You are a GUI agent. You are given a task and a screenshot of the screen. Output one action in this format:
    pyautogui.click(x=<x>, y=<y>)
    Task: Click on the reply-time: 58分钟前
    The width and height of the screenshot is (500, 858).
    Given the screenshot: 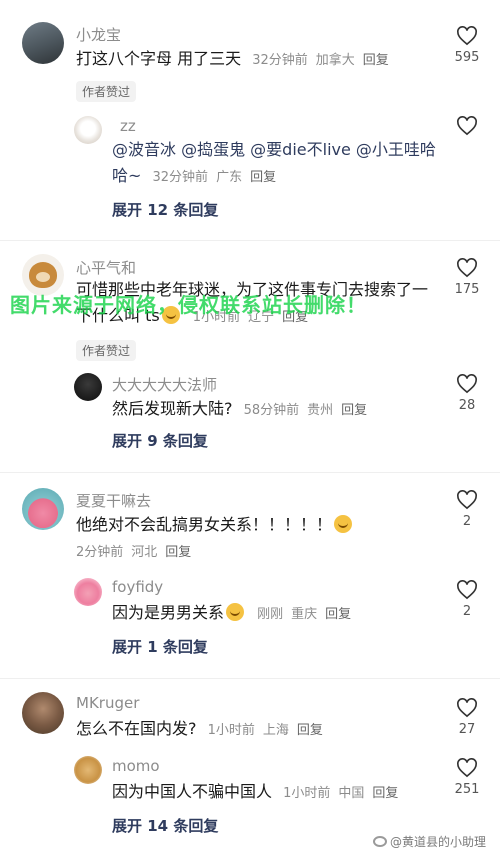 What is the action you would take?
    pyautogui.click(x=271, y=410)
    